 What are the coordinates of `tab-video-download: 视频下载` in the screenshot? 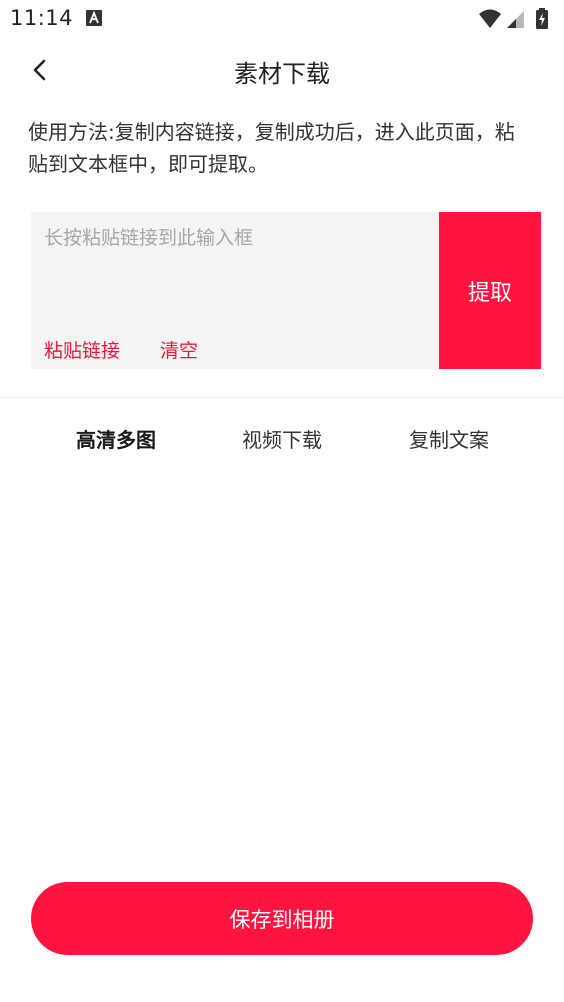 It's located at (282, 438).